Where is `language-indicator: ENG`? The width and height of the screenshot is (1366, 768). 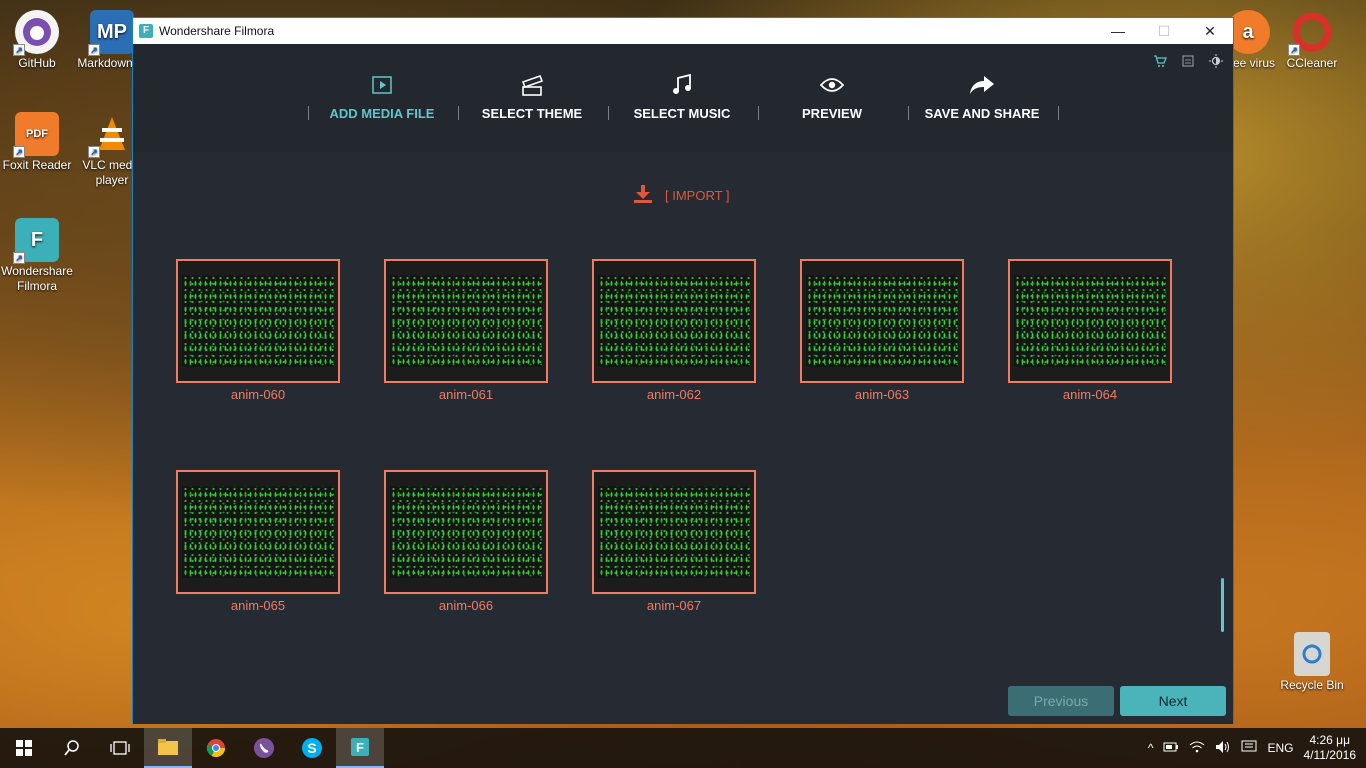
language-indicator: ENG is located at coordinates (1280, 748).